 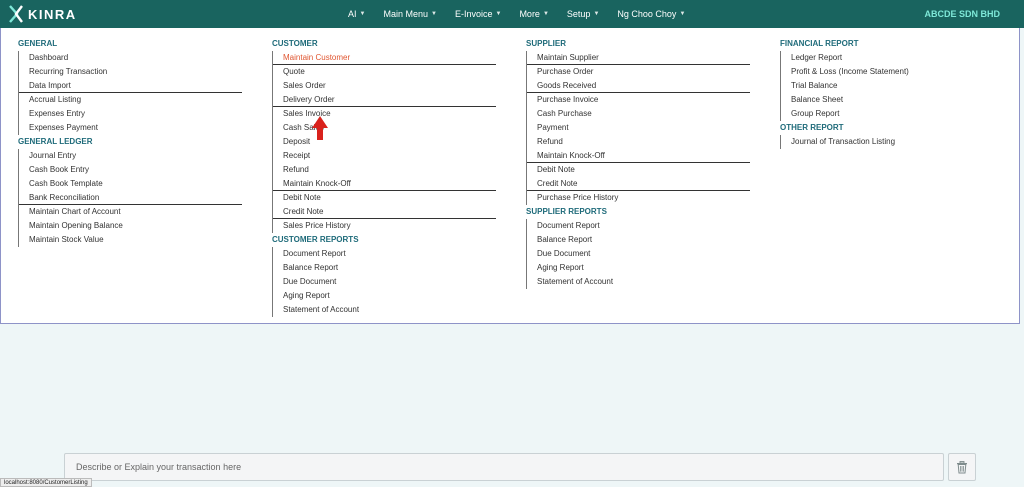 What do you see at coordinates (130, 184) in the screenshot?
I see `menu-item-cash-book-template: Cash Book Template` at bounding box center [130, 184].